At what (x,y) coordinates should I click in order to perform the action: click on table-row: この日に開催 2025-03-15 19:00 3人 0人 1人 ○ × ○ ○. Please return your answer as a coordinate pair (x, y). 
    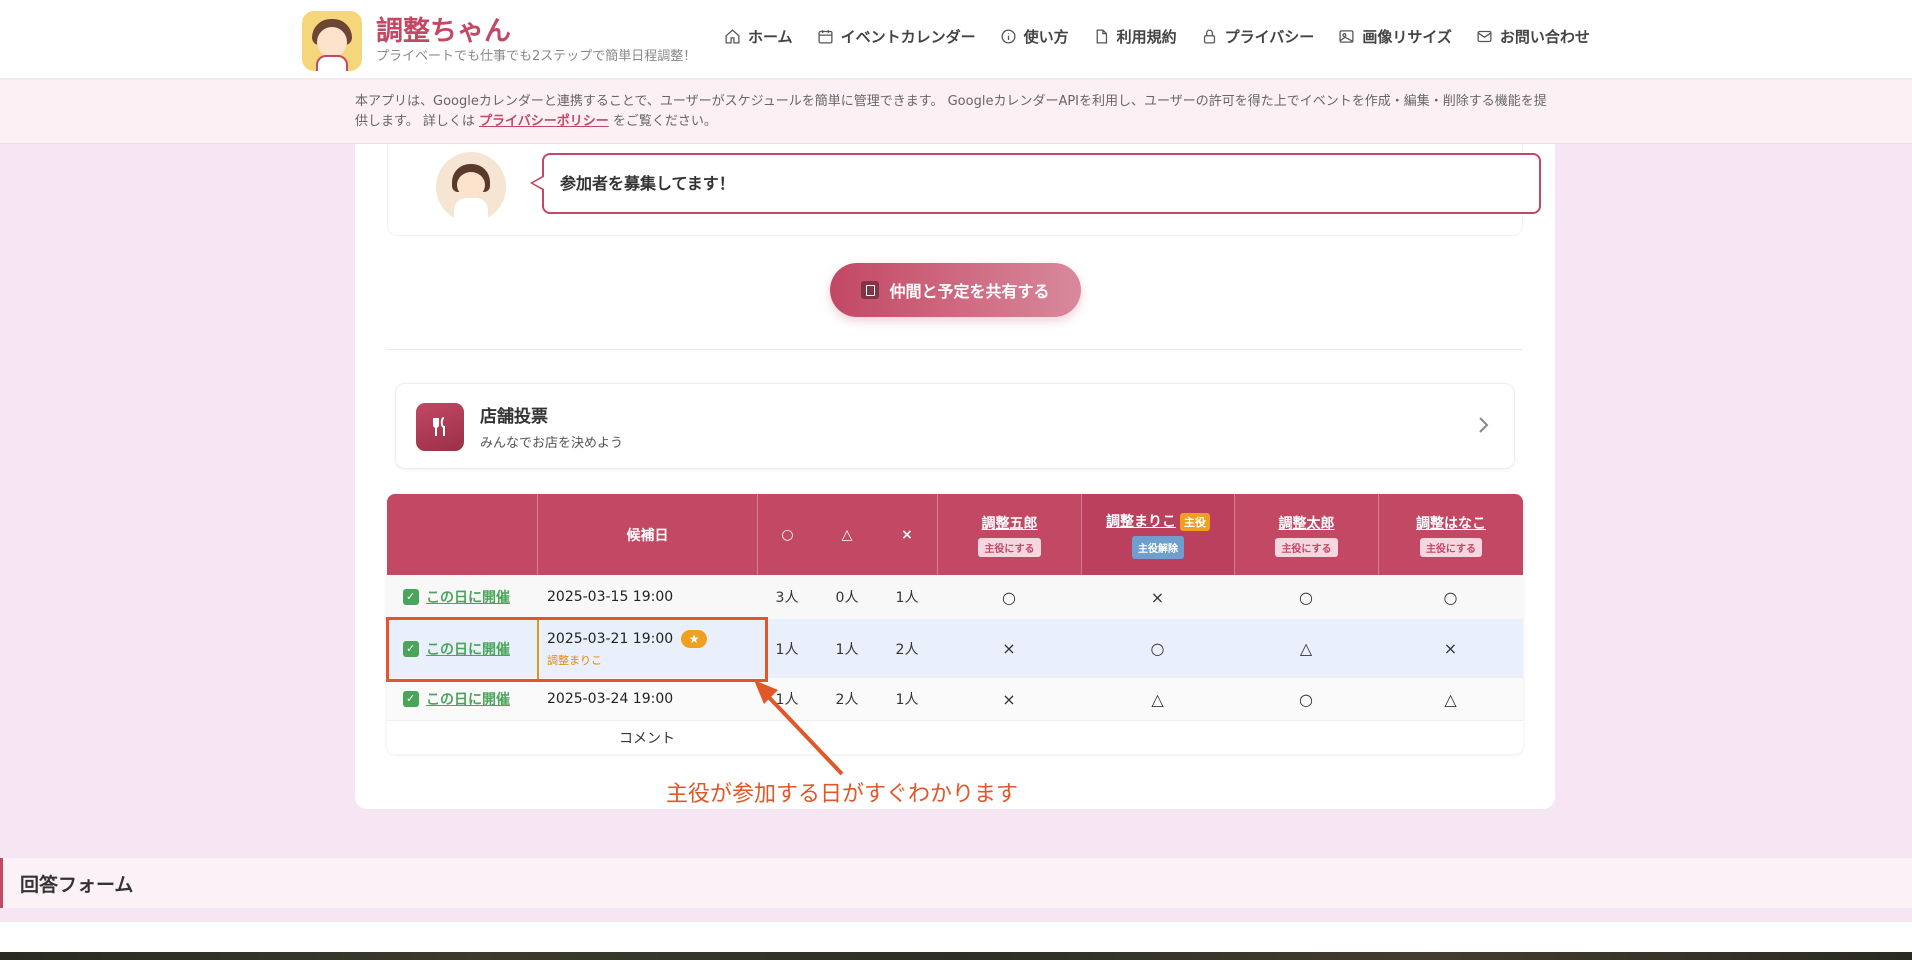
    Looking at the image, I should click on (955, 597).